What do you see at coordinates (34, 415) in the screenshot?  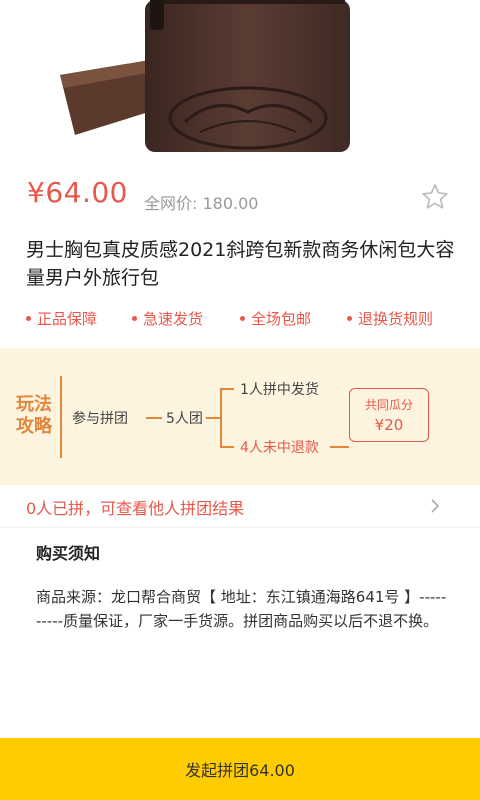 I see `guide-title: 玩法攻略` at bounding box center [34, 415].